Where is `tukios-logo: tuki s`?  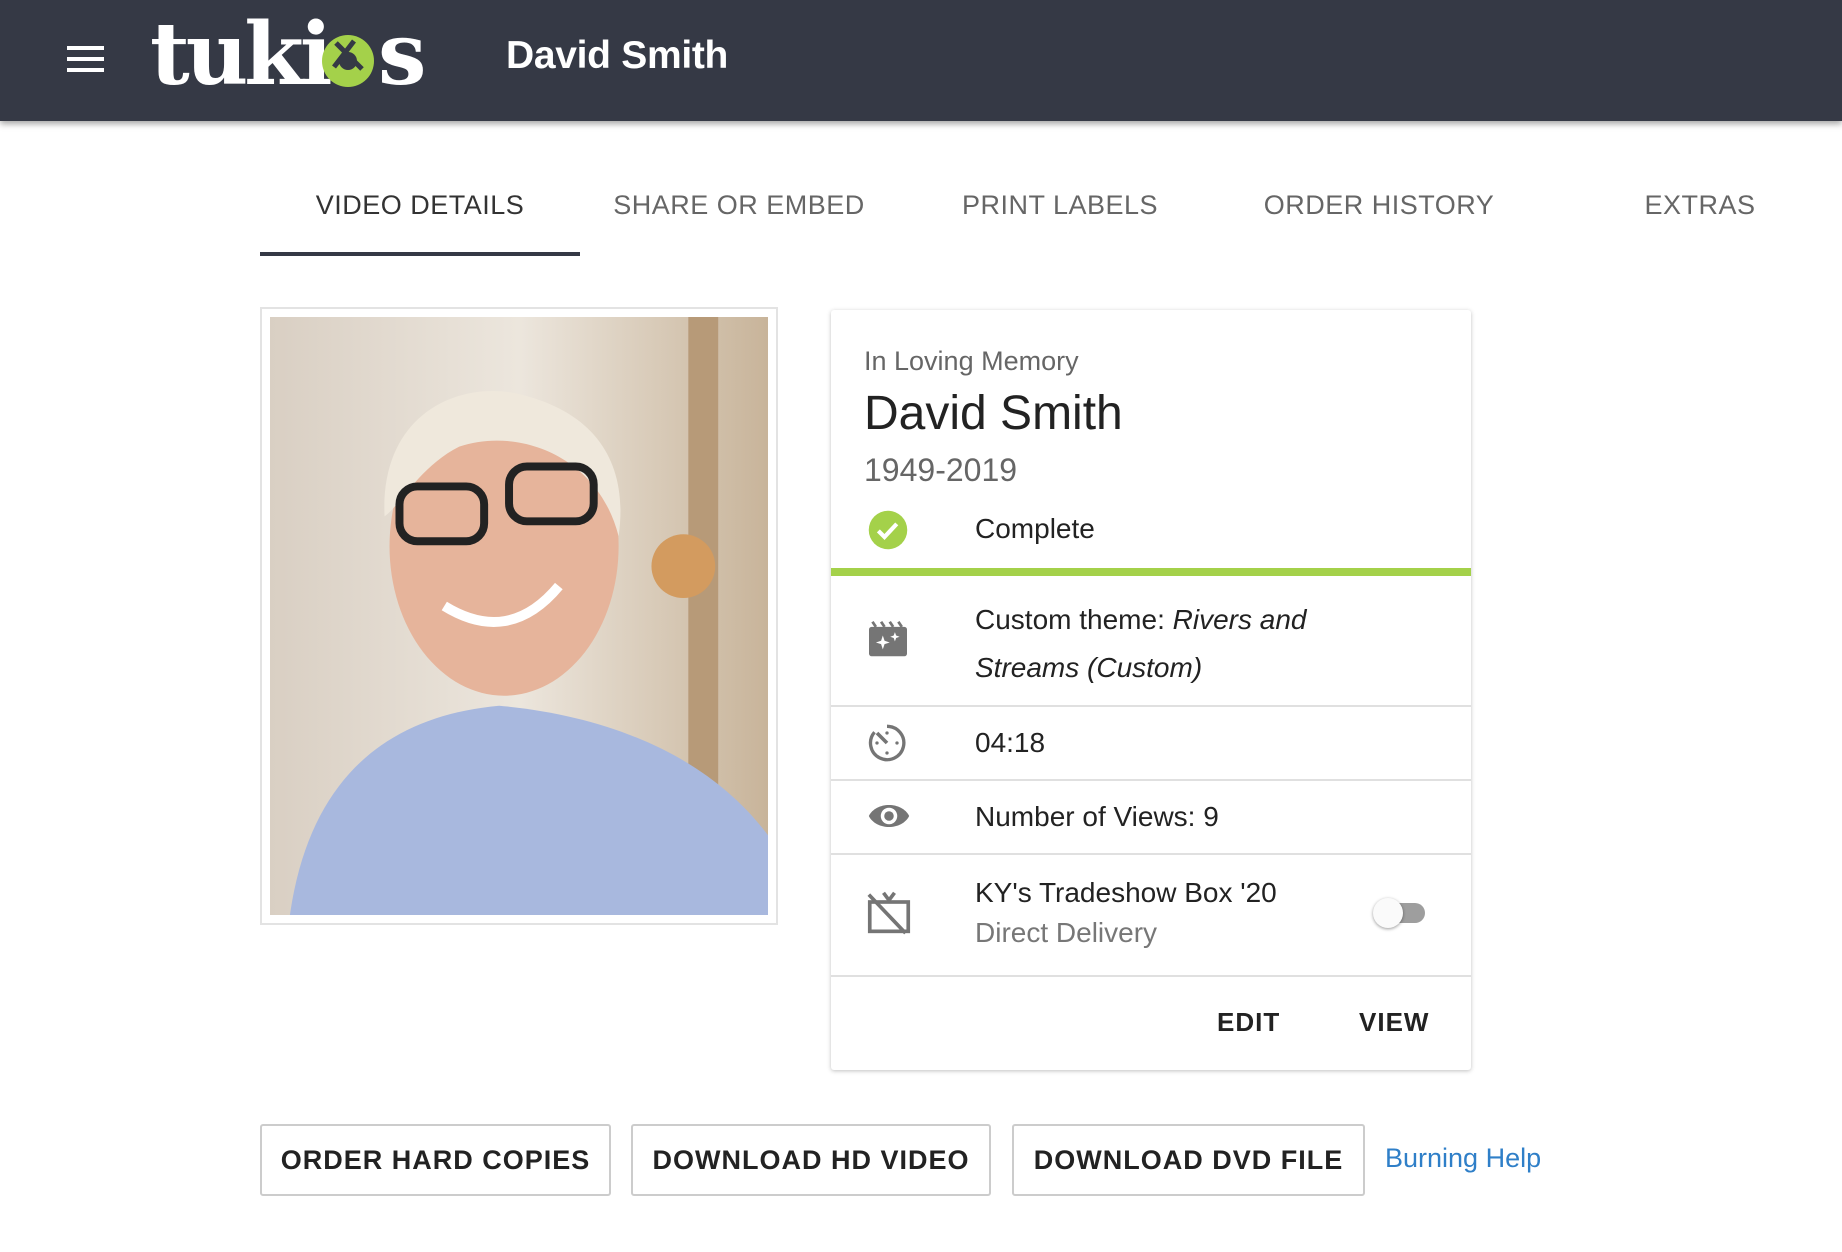
tukios-logo: tuki s is located at coordinates (310, 56).